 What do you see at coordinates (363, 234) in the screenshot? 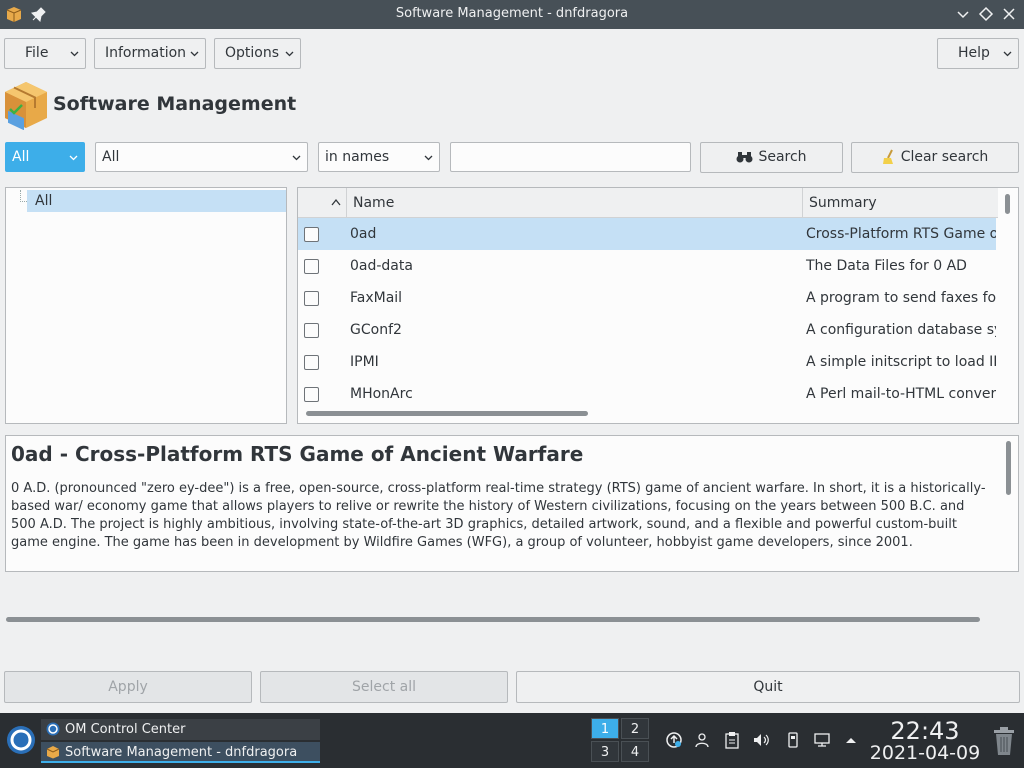
I see `package-name: 0ad` at bounding box center [363, 234].